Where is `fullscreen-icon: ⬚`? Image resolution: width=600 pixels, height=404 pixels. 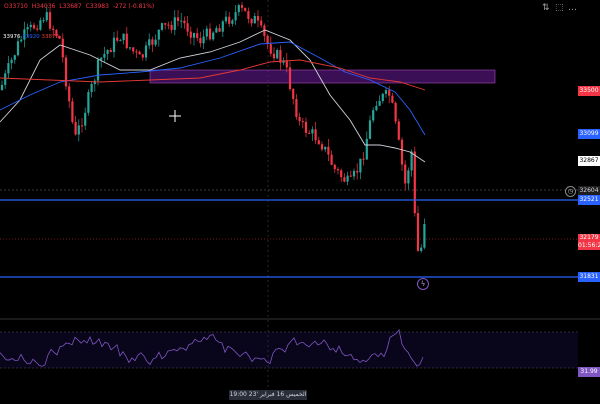 fullscreen-icon: ⬚ is located at coordinates (559, 8).